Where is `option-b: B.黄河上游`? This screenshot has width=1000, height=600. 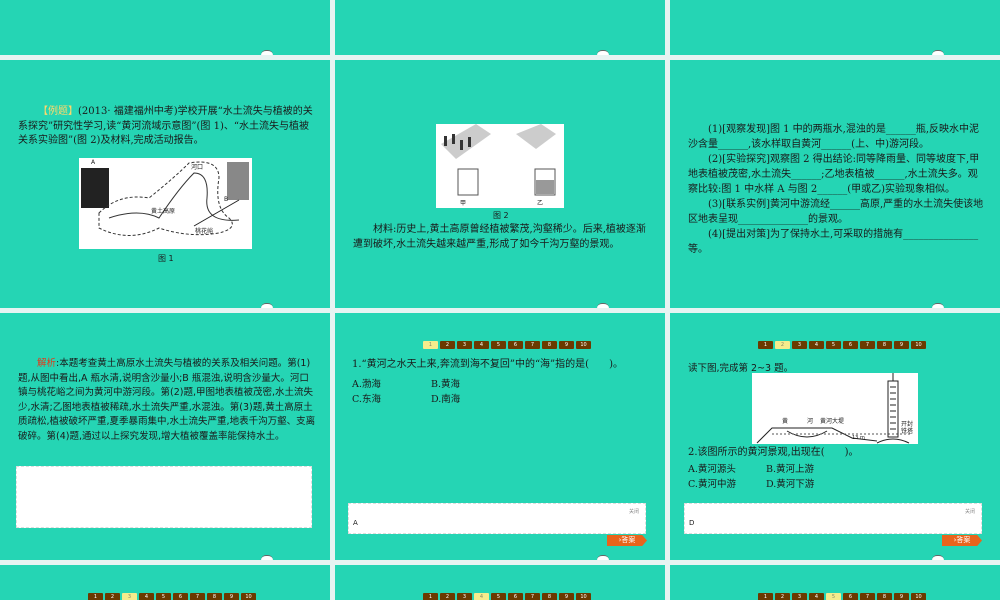
option-b: B.黄河上游 is located at coordinates (790, 468).